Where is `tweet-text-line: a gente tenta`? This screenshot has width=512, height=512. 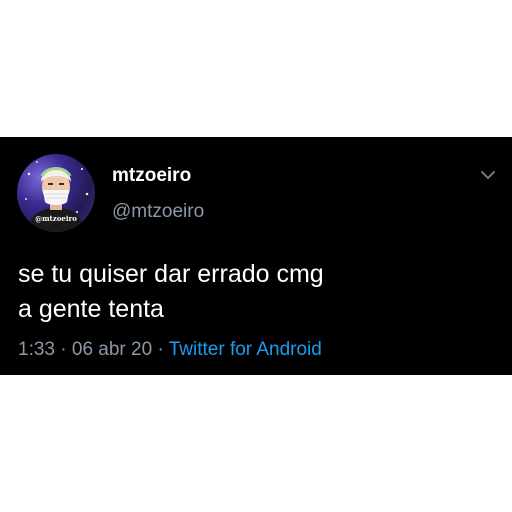
tweet-text-line: a gente tenta is located at coordinates (91, 309).